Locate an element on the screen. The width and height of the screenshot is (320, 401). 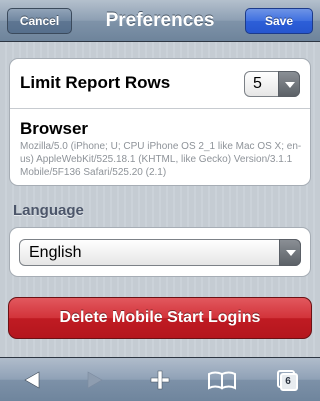
cancel-button: Cancel is located at coordinates (39, 21).